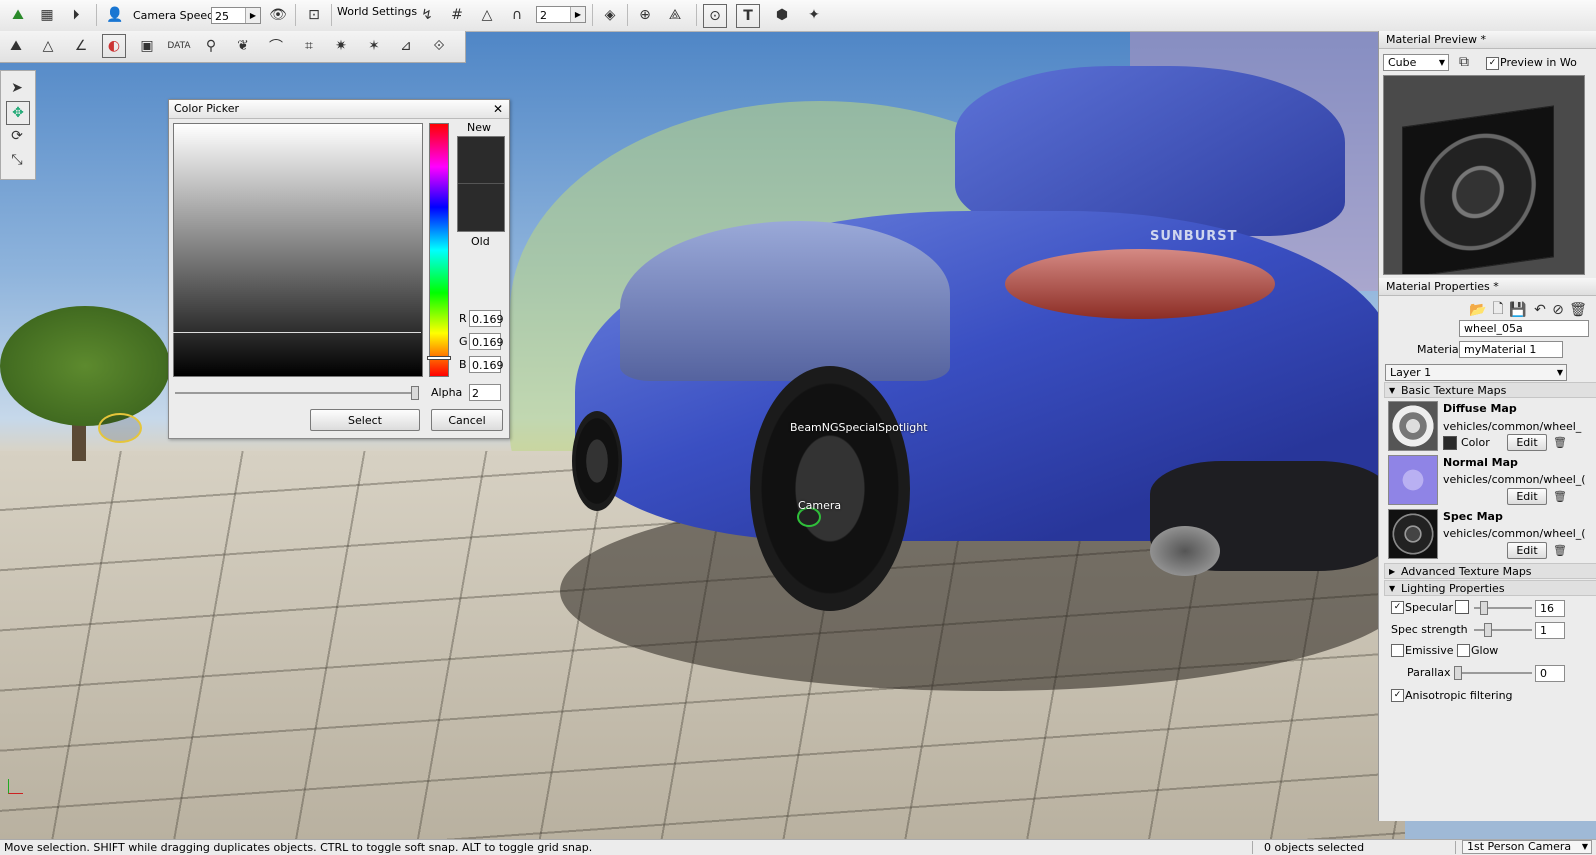 Image resolution: width=1596 pixels, height=855 pixels. I want to click on object-editor-icon: ▣, so click(147, 46).